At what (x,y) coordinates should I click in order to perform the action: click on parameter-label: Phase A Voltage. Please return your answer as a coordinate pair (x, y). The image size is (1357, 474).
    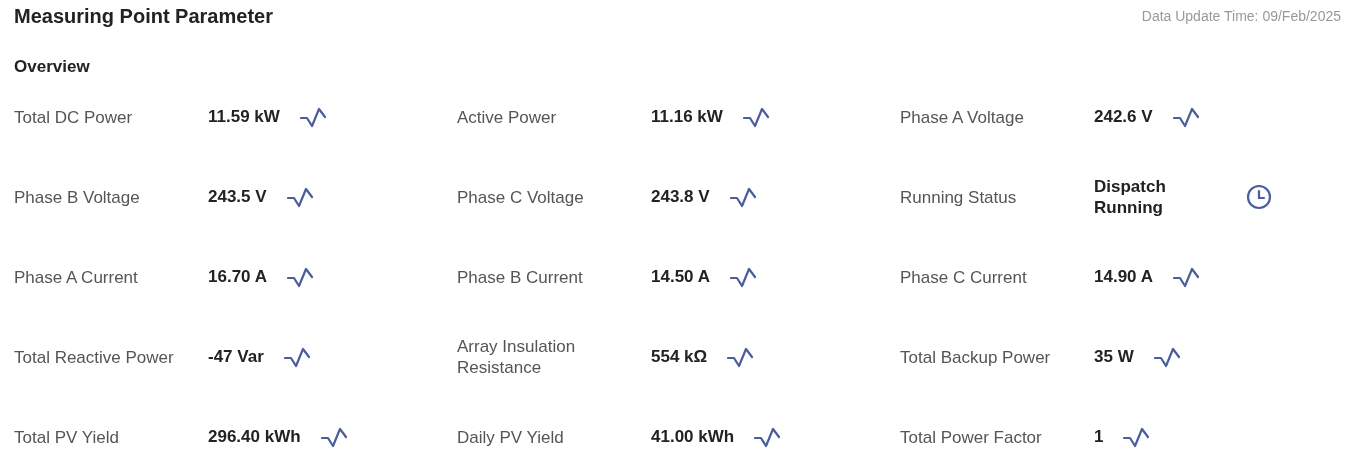
    Looking at the image, I should click on (962, 117).